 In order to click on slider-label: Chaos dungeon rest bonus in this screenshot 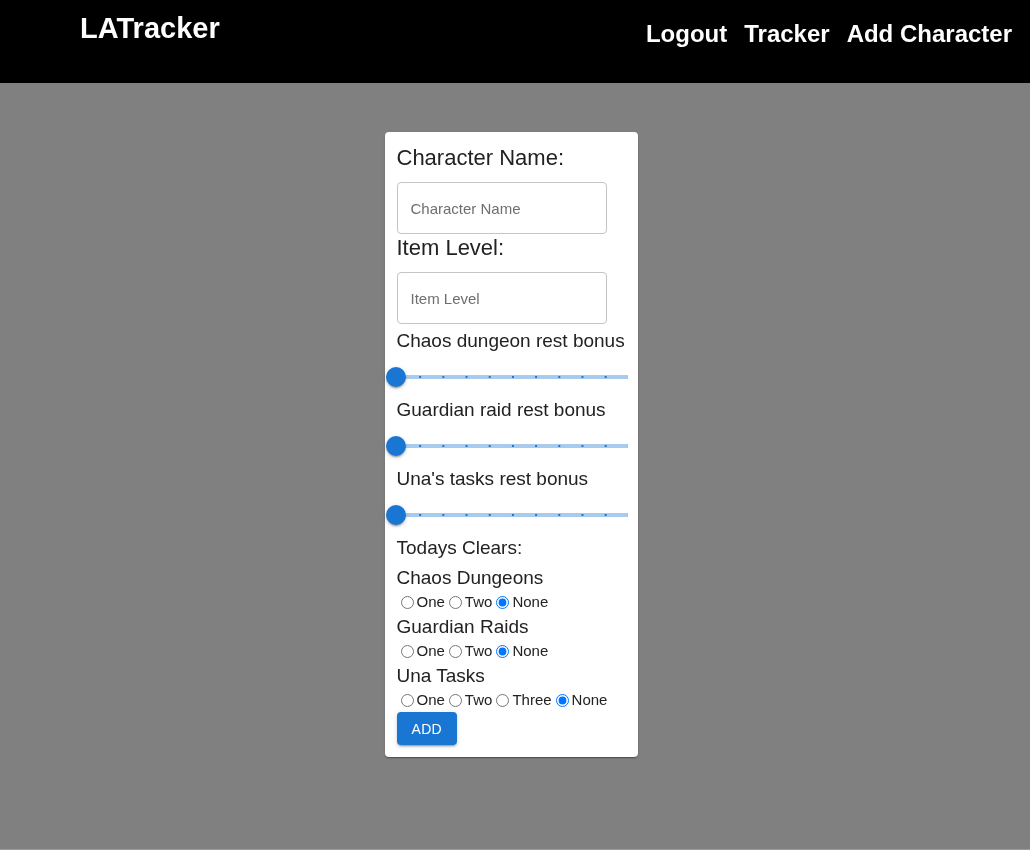, I will do `click(511, 341)`.